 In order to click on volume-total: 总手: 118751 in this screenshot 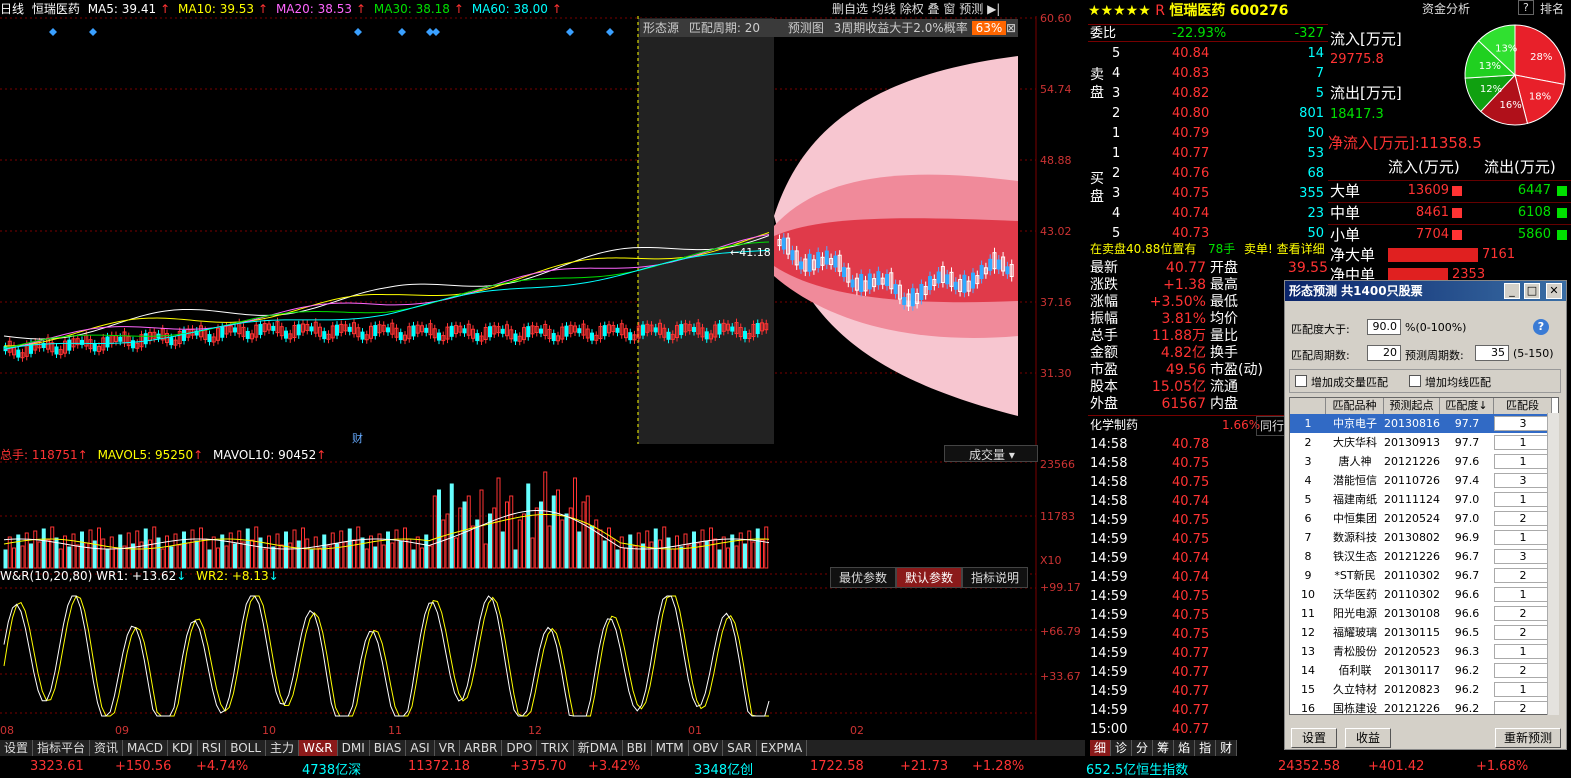, I will do `click(39, 455)`.